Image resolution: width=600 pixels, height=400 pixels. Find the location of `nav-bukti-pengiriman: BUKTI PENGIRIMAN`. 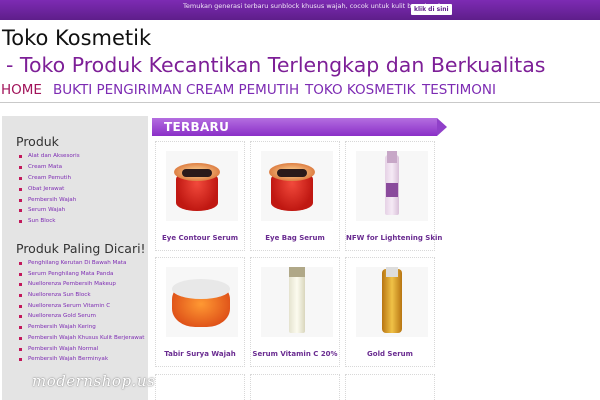

nav-bukti-pengiriman: BUKTI PENGIRIMAN is located at coordinates (117, 90).